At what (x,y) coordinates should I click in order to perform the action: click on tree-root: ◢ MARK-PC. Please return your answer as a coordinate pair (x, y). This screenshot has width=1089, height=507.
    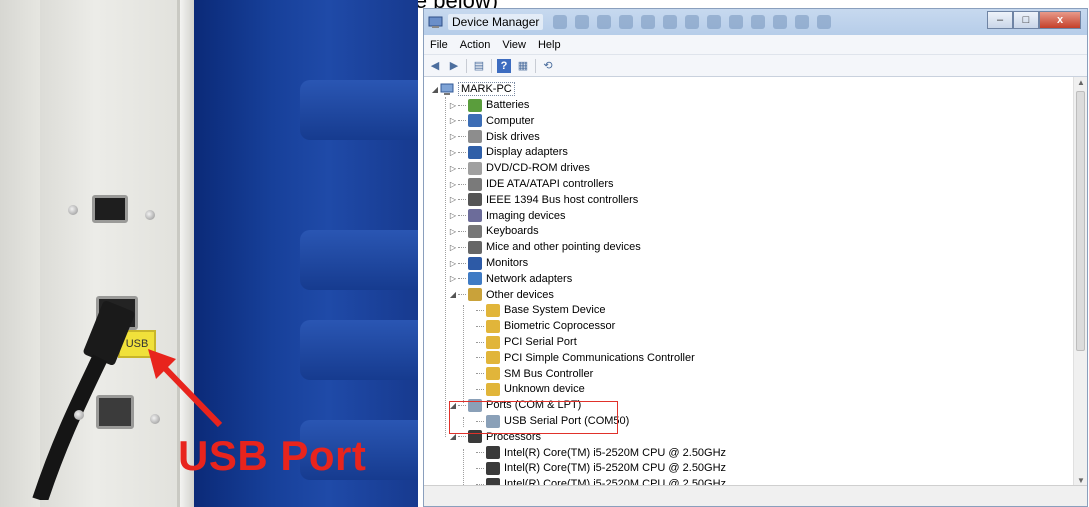
    Looking at the image, I should click on (472, 89).